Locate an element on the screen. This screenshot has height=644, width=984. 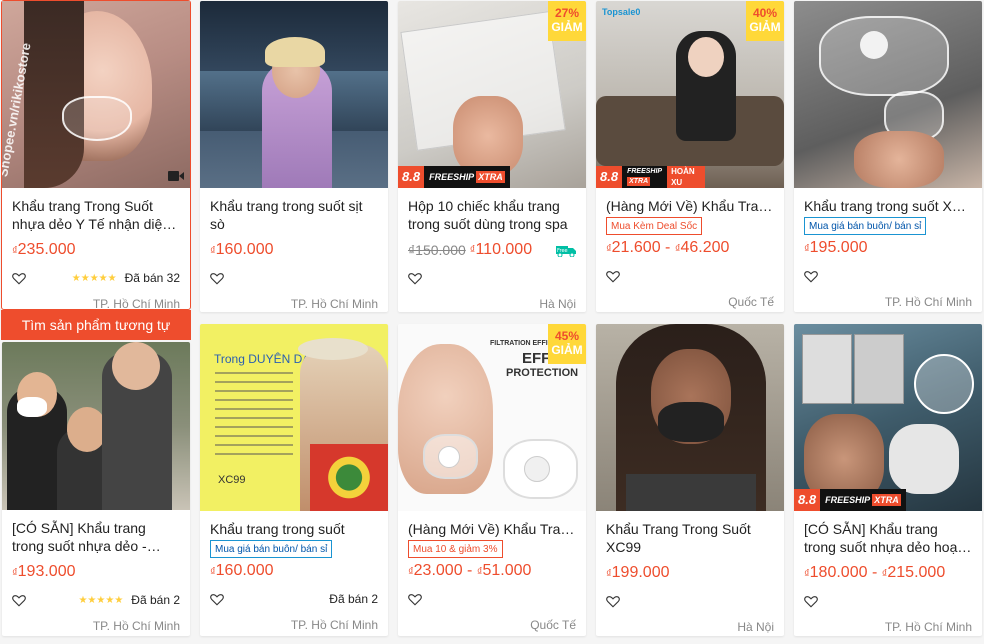
product-title: Khẩu Trang Trong Suốt XC99 is located at coordinates (690, 538).